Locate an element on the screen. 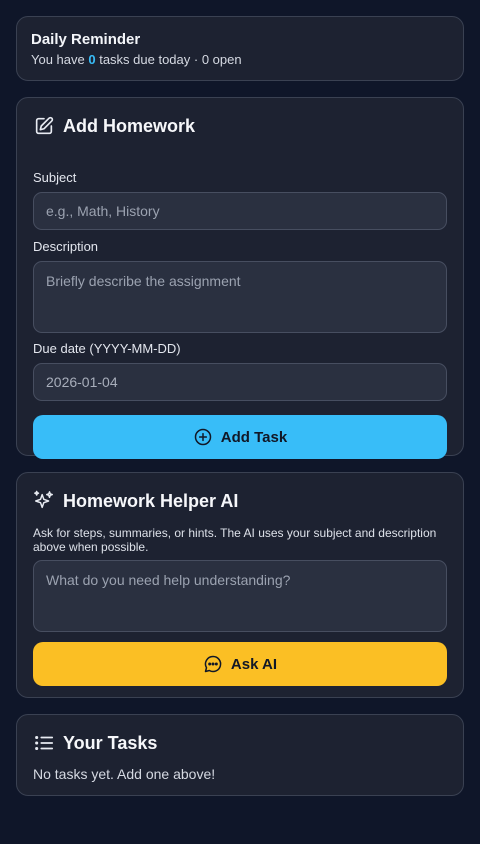 The height and width of the screenshot is (844, 480). add-homework-title: Add Homework is located at coordinates (129, 126).